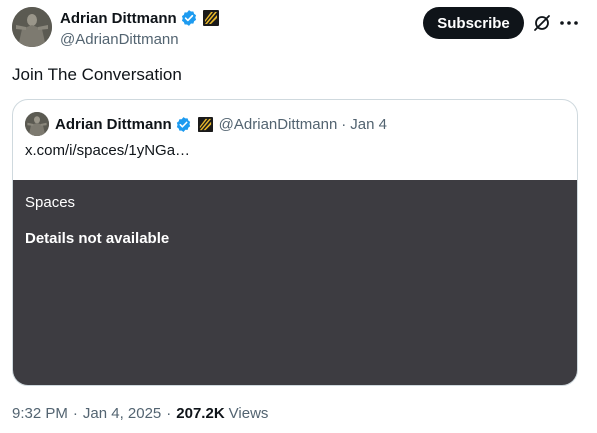  I want to click on spaces-details: Details not available, so click(97, 238).